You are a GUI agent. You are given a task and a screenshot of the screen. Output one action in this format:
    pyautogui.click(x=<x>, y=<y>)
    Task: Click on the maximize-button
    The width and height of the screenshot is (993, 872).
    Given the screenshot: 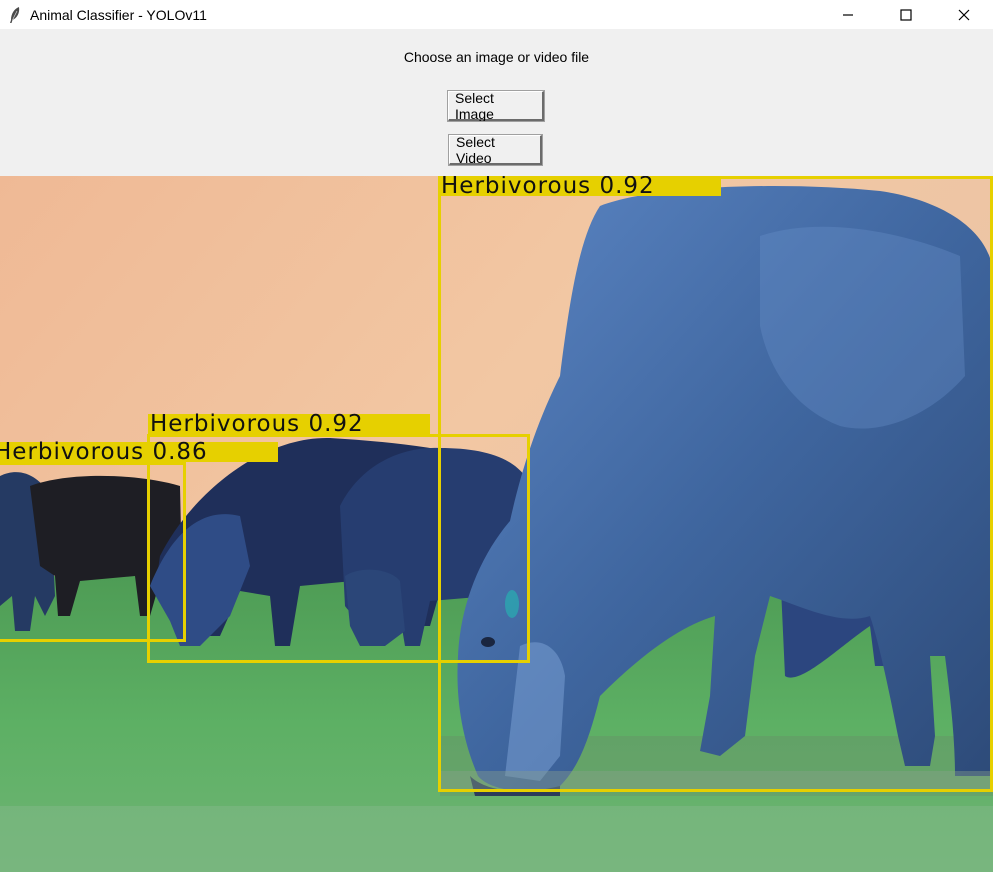 What is the action you would take?
    pyautogui.click(x=906, y=14)
    